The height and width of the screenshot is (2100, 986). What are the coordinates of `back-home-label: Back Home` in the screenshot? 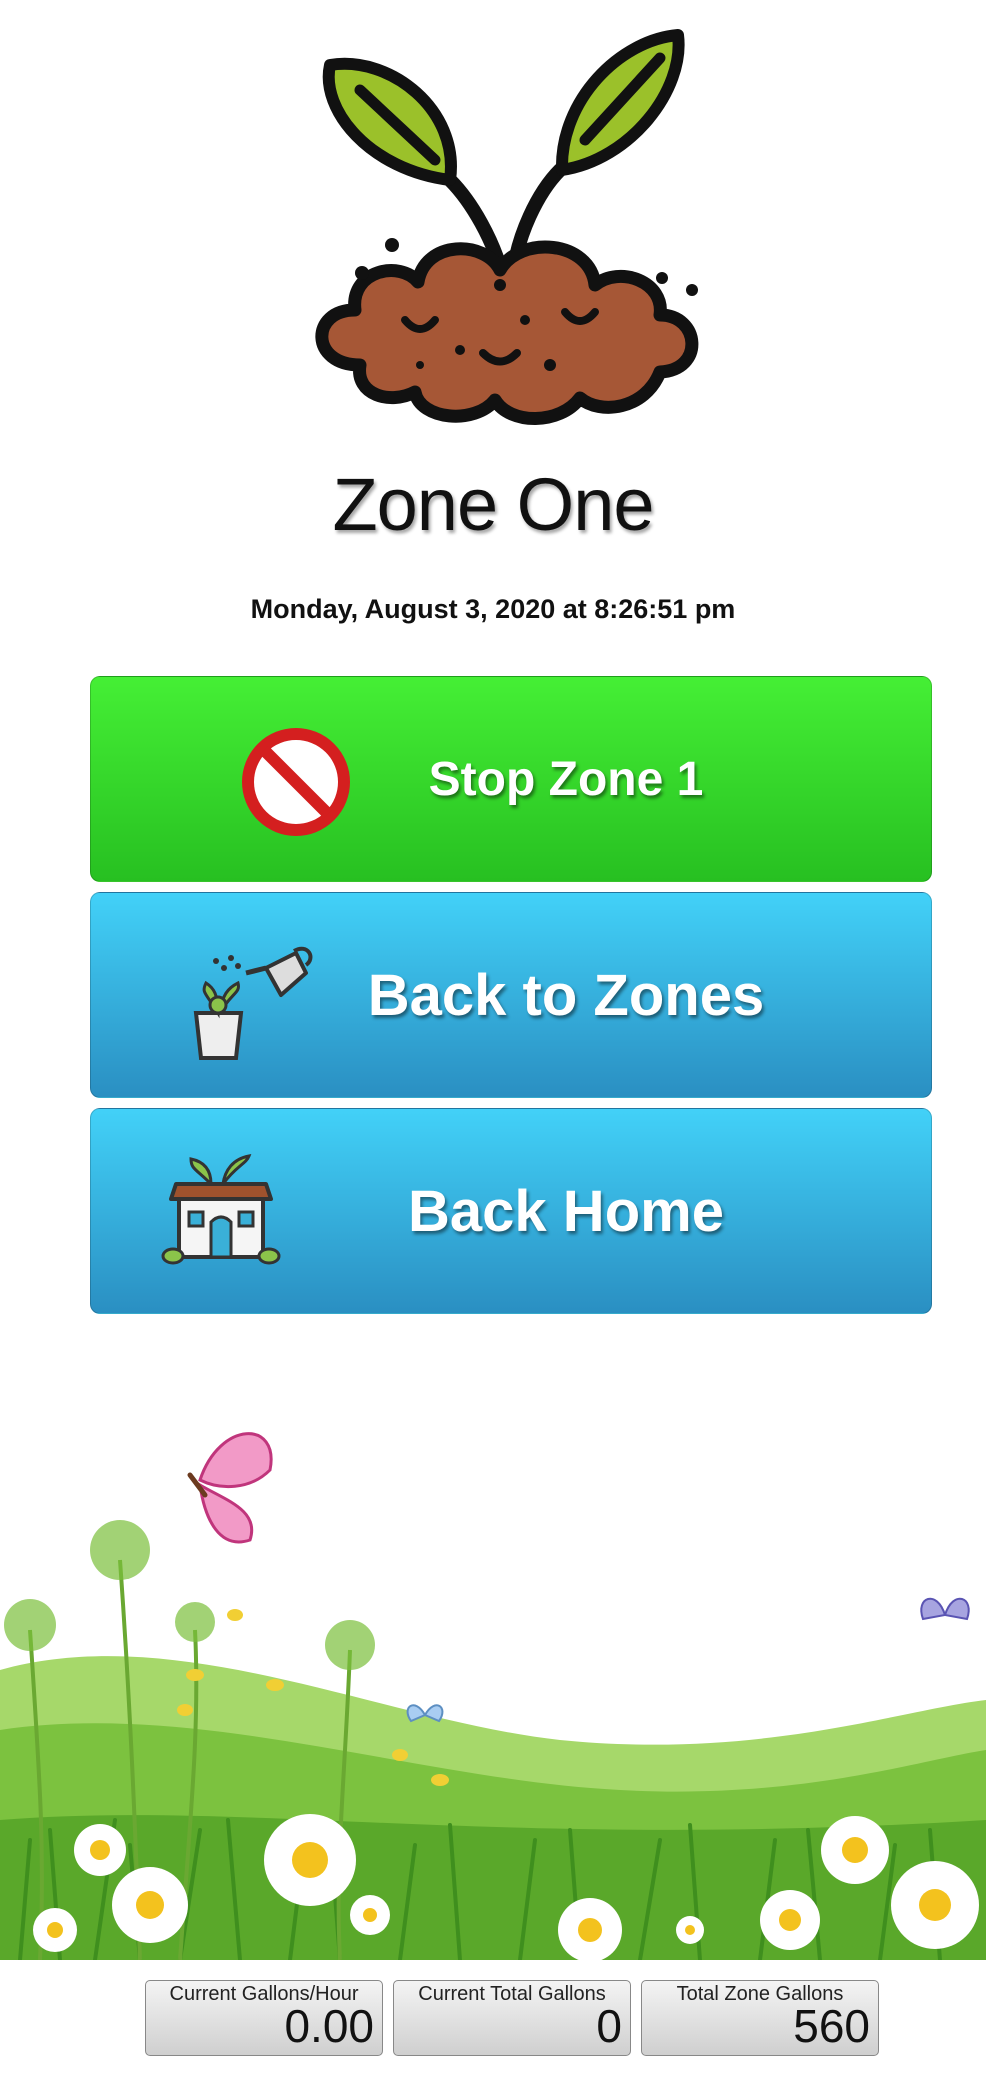 It's located at (566, 1211).